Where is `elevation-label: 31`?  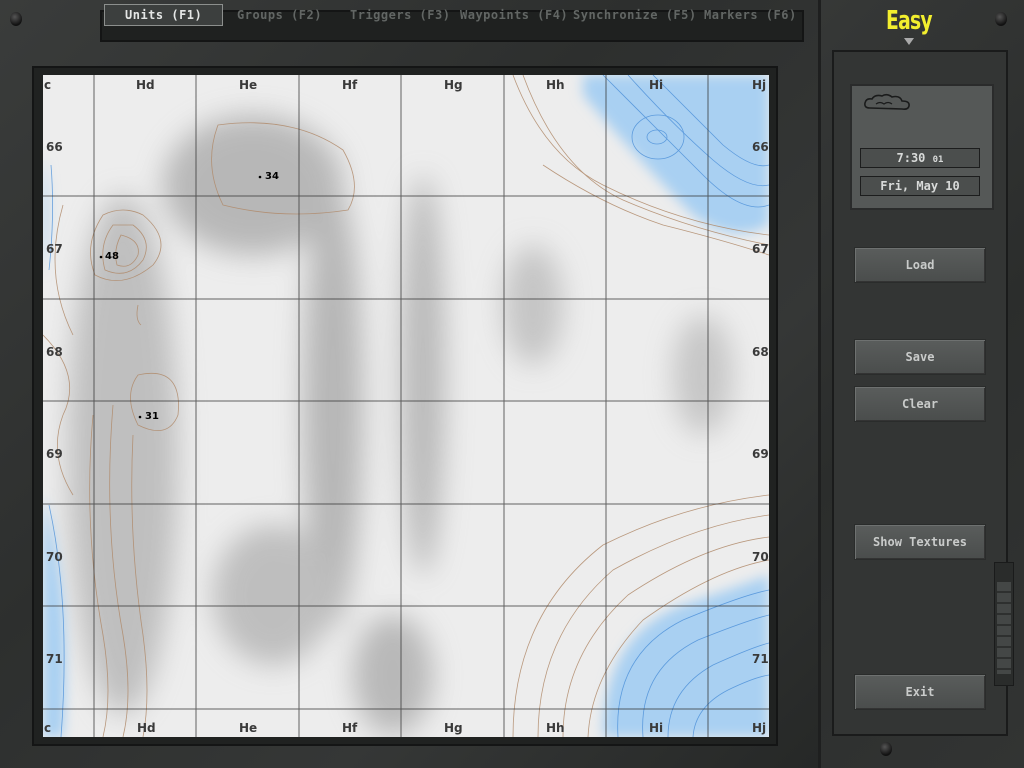 elevation-label: 31 is located at coordinates (152, 416).